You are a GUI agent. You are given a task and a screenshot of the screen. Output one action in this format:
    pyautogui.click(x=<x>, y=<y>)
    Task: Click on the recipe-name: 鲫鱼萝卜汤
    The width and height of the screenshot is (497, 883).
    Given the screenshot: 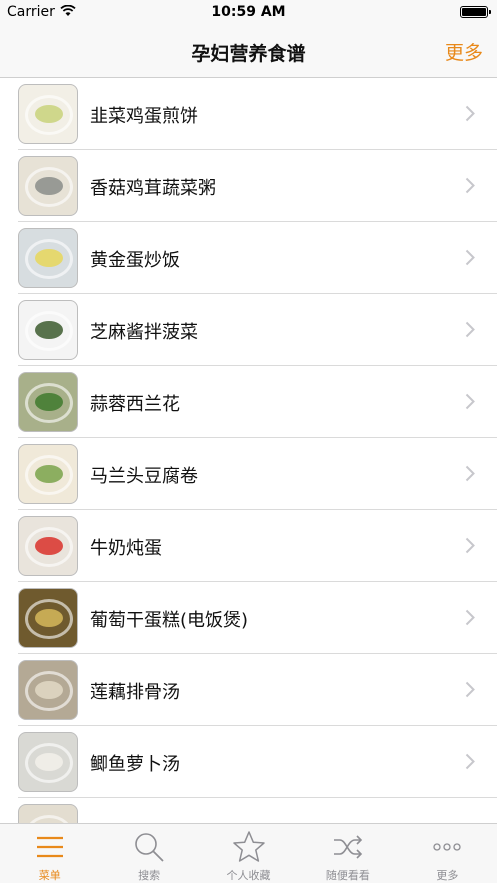 What is the action you would take?
    pyautogui.click(x=135, y=764)
    